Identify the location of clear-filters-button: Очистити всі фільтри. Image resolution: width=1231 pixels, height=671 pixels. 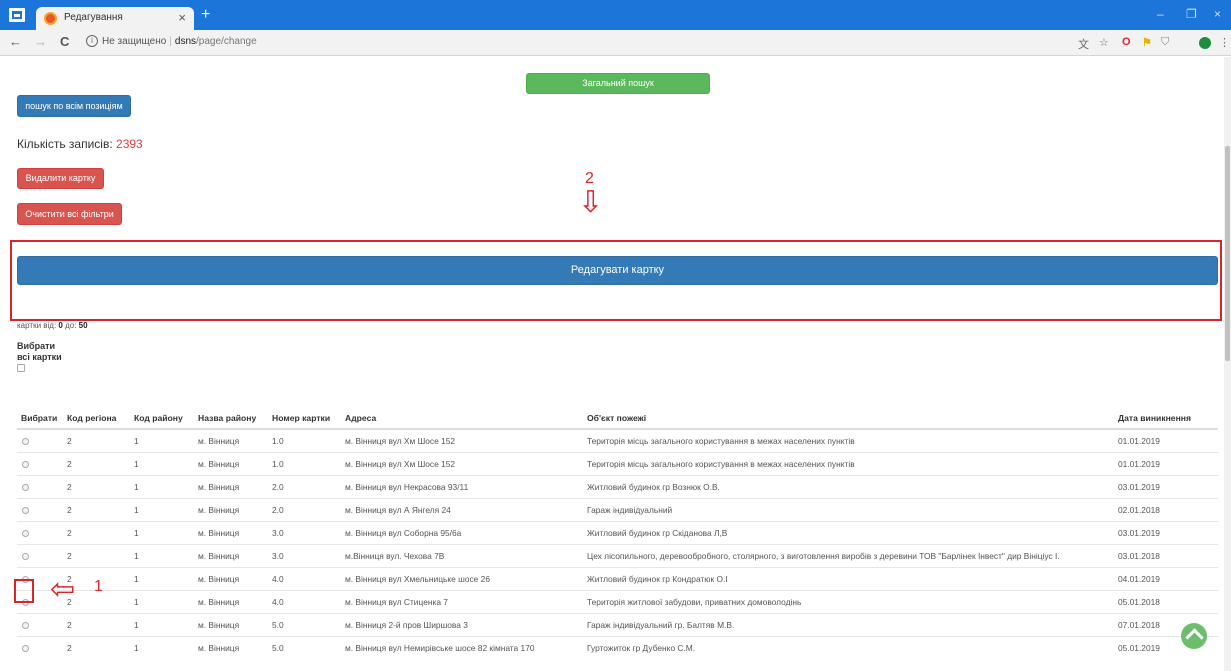
(69, 214).